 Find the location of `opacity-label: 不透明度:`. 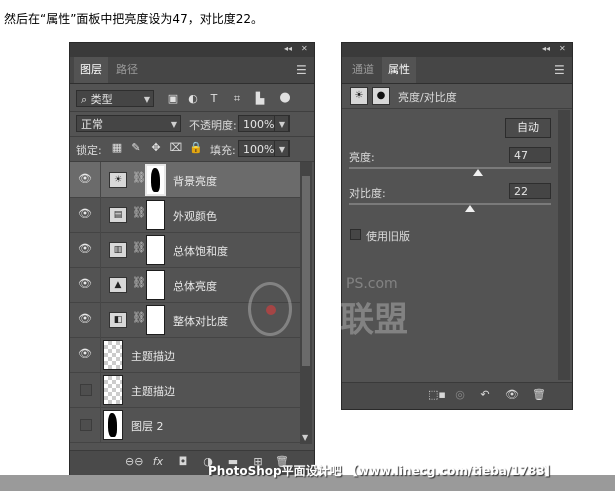

opacity-label: 不透明度: is located at coordinates (213, 125).